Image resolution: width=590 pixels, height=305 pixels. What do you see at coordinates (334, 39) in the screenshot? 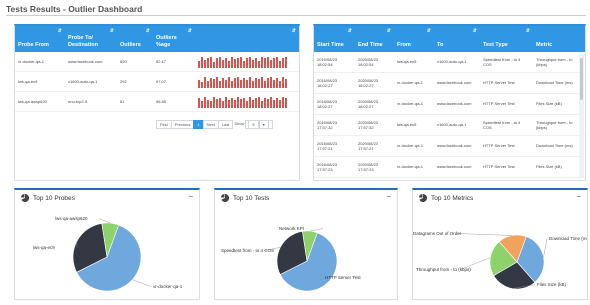
I see `col-start-time: Start Time ⇵` at bounding box center [334, 39].